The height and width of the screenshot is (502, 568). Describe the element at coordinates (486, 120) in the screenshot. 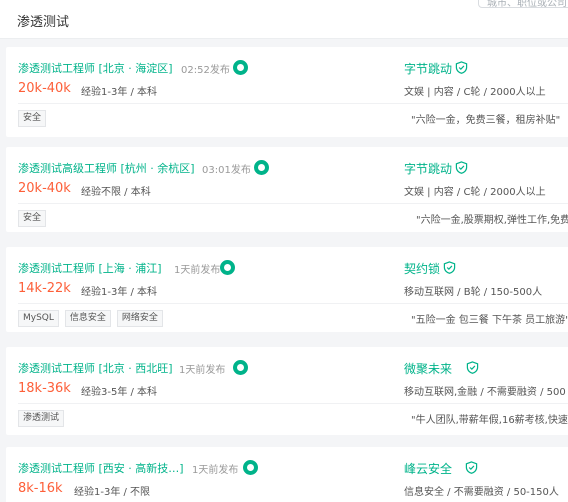

I see `welfare-text: "六险一金，免费三餐，租房补贴"` at that location.